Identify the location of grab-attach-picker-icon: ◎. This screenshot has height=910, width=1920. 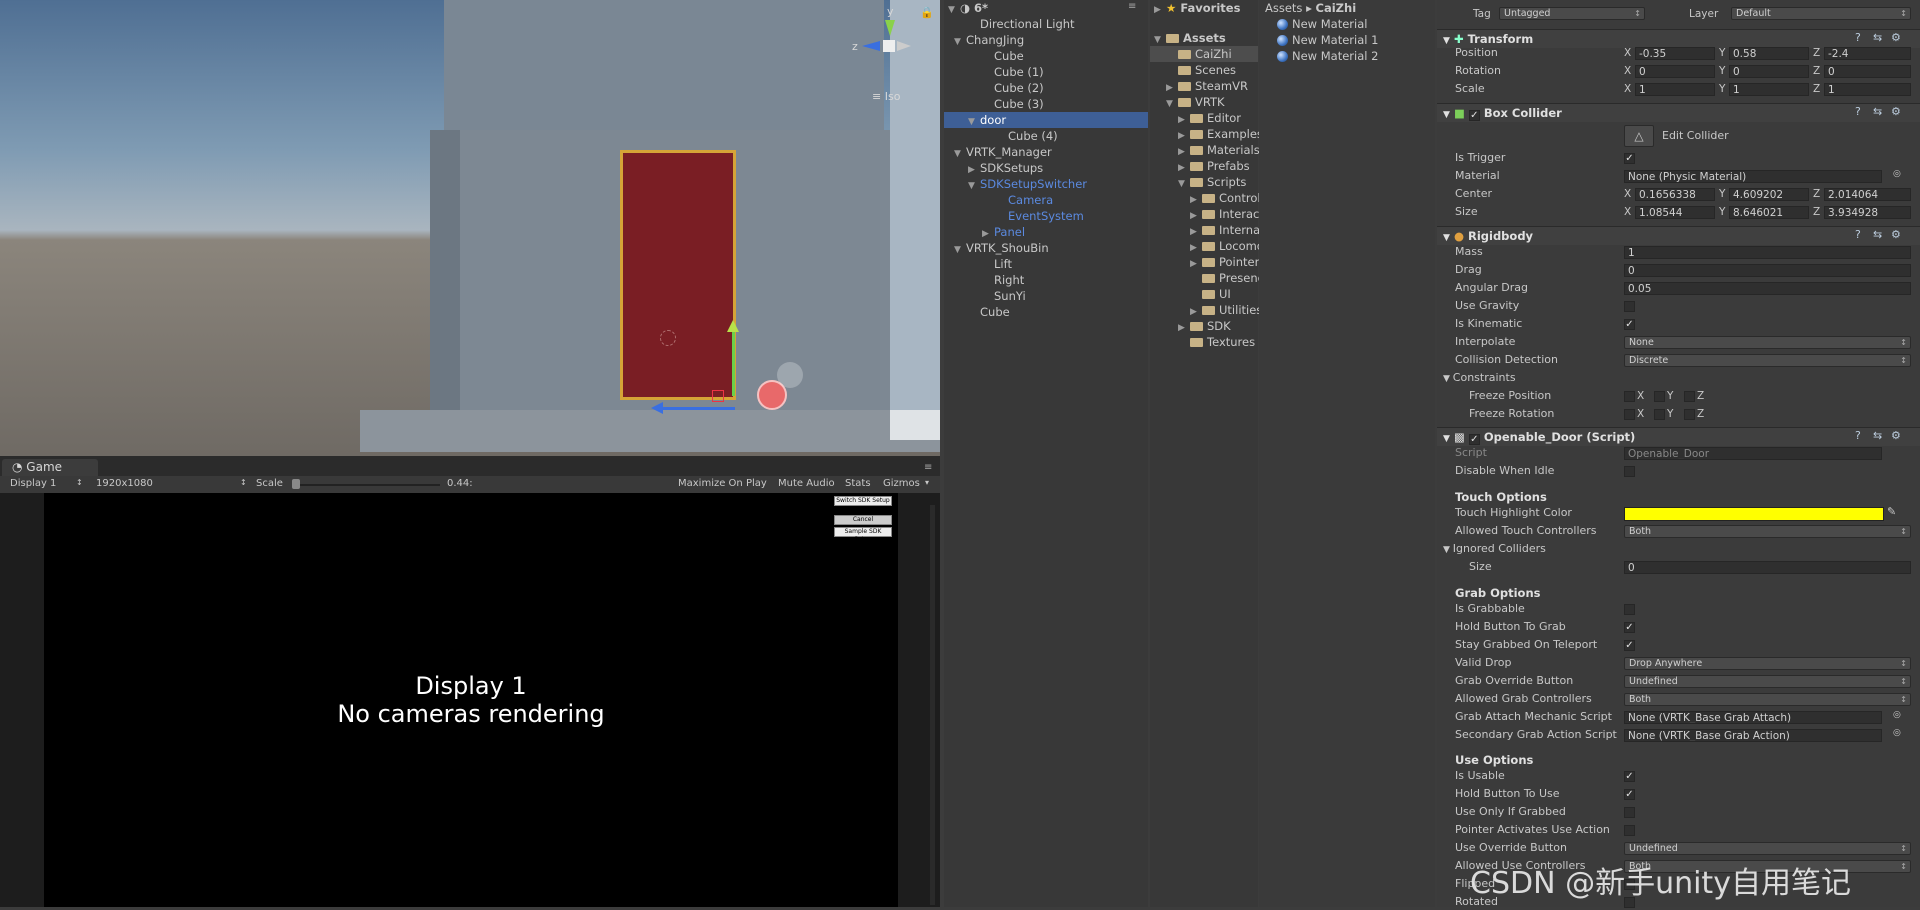
(1897, 715).